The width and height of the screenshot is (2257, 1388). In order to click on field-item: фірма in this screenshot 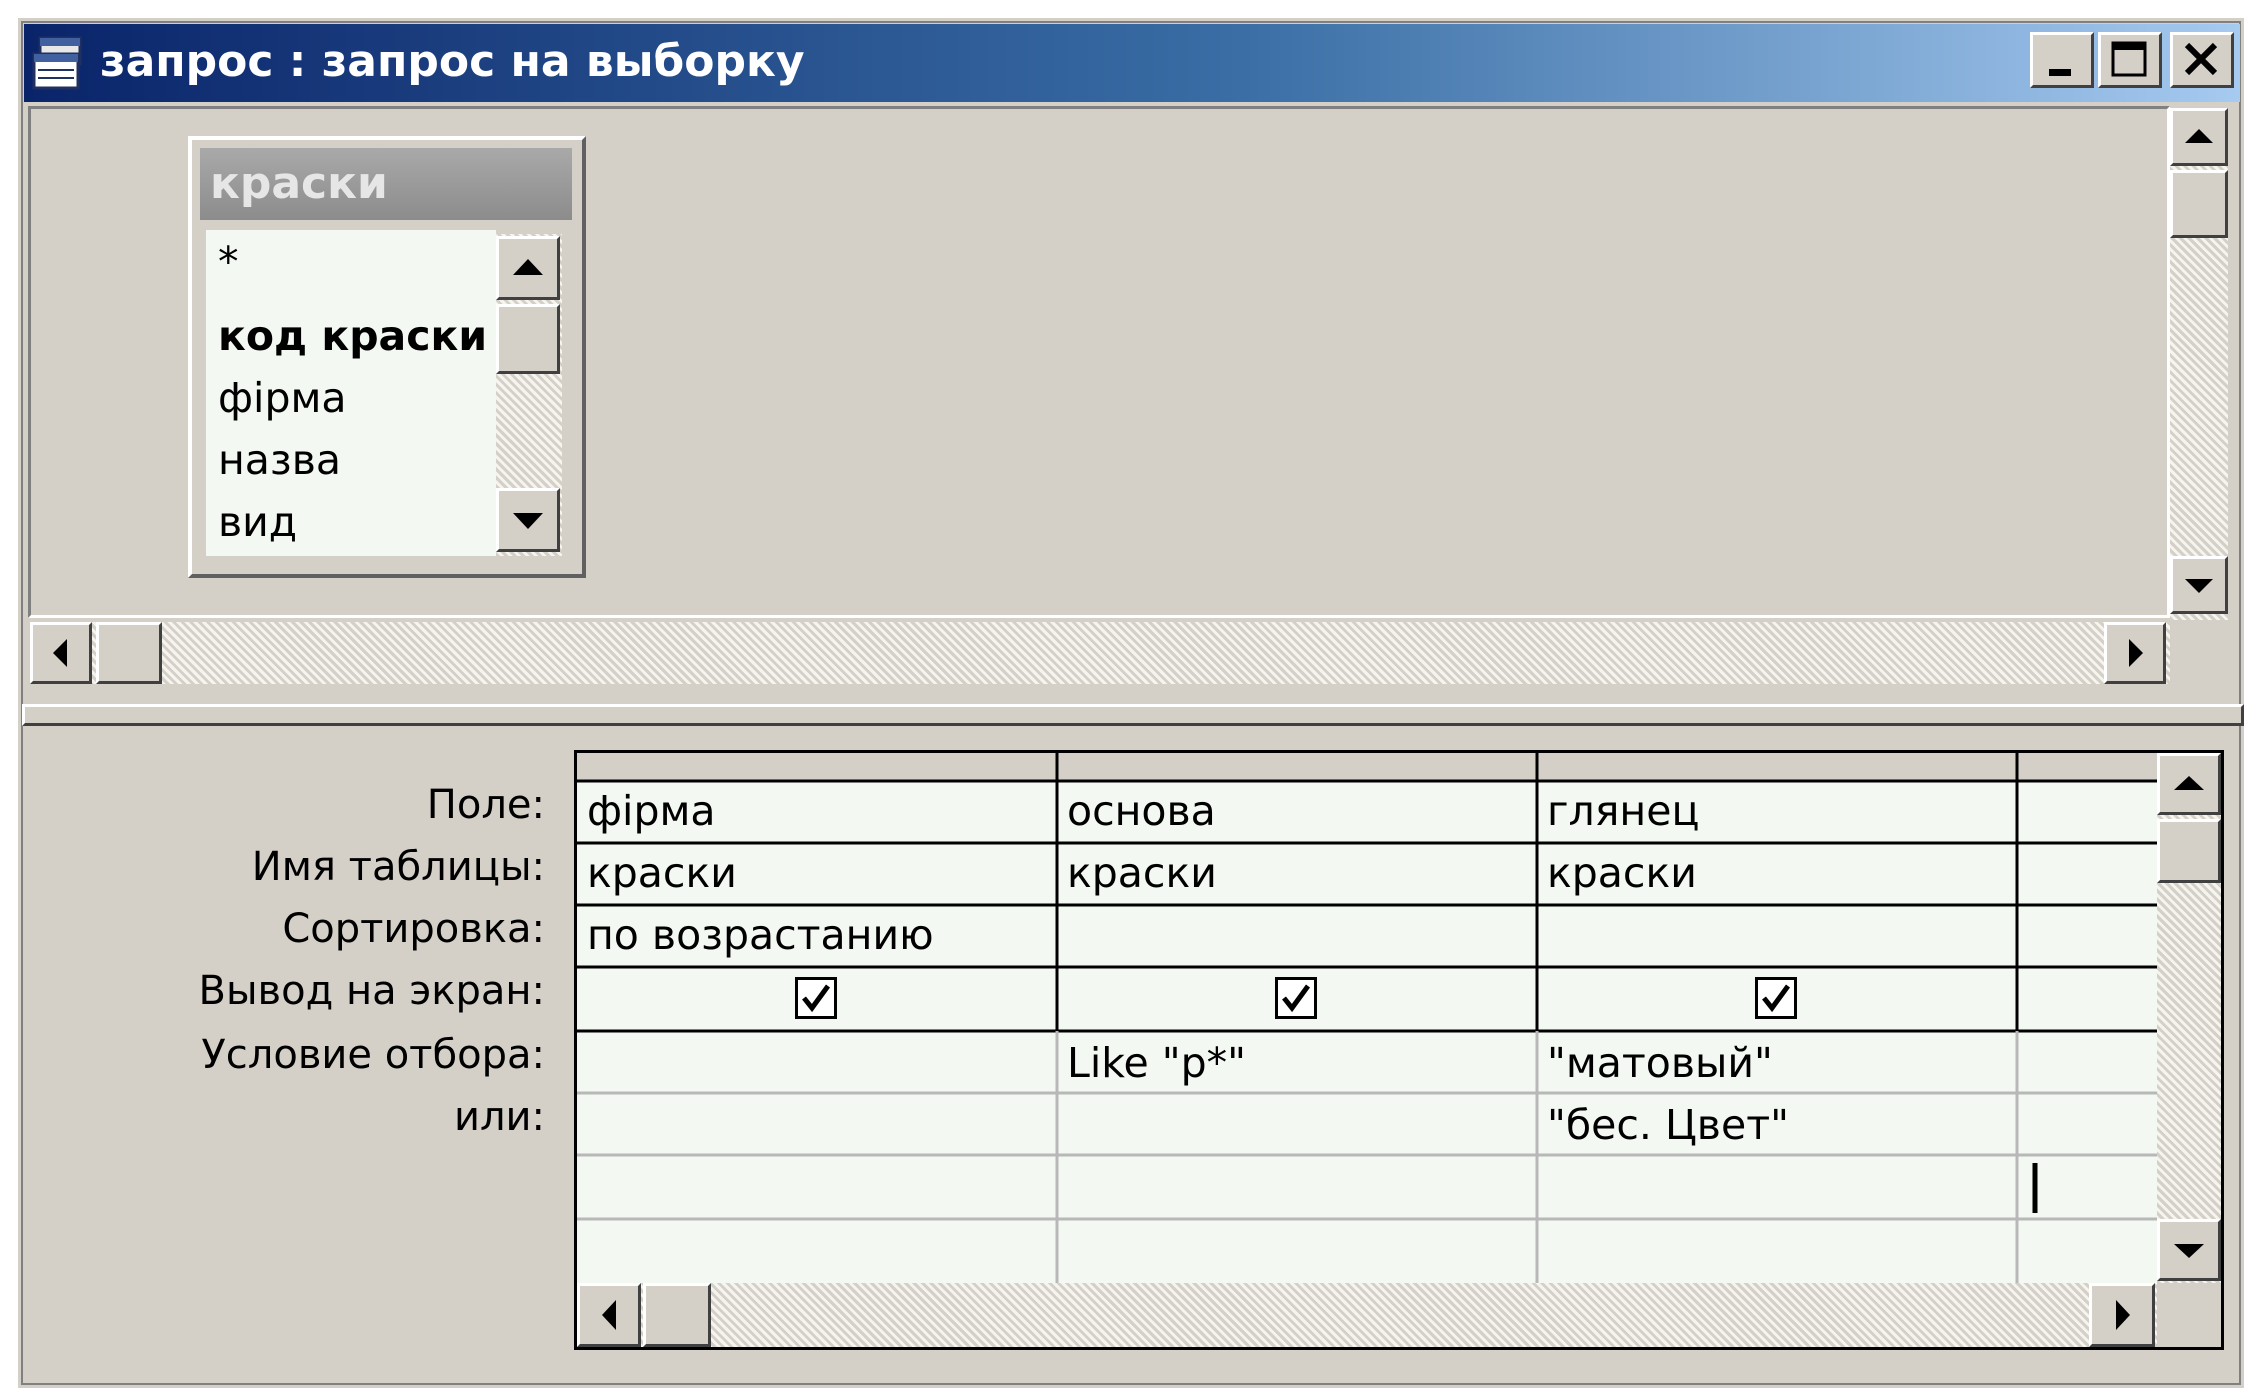, I will do `click(282, 398)`.